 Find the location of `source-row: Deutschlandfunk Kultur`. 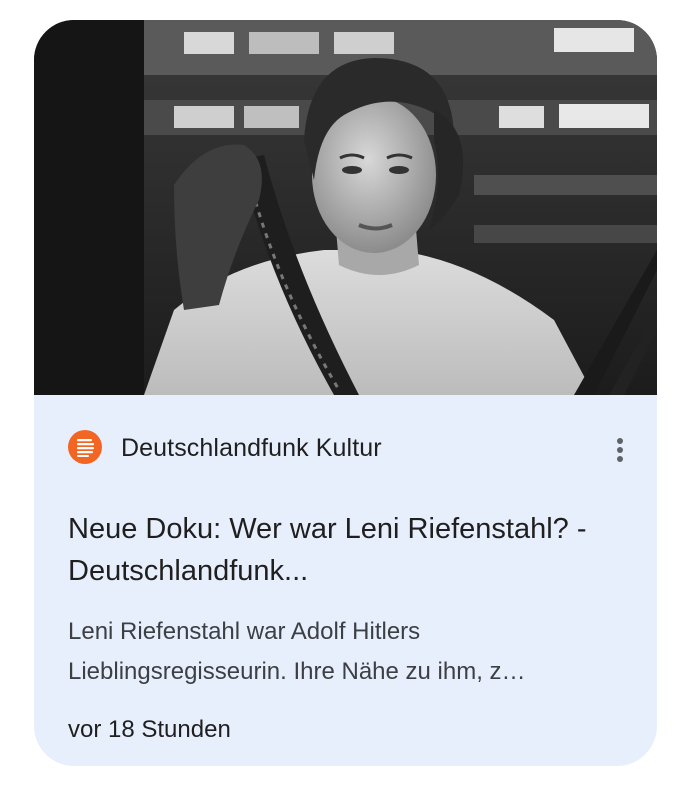

source-row: Deutschlandfunk Kultur is located at coordinates (348, 448).